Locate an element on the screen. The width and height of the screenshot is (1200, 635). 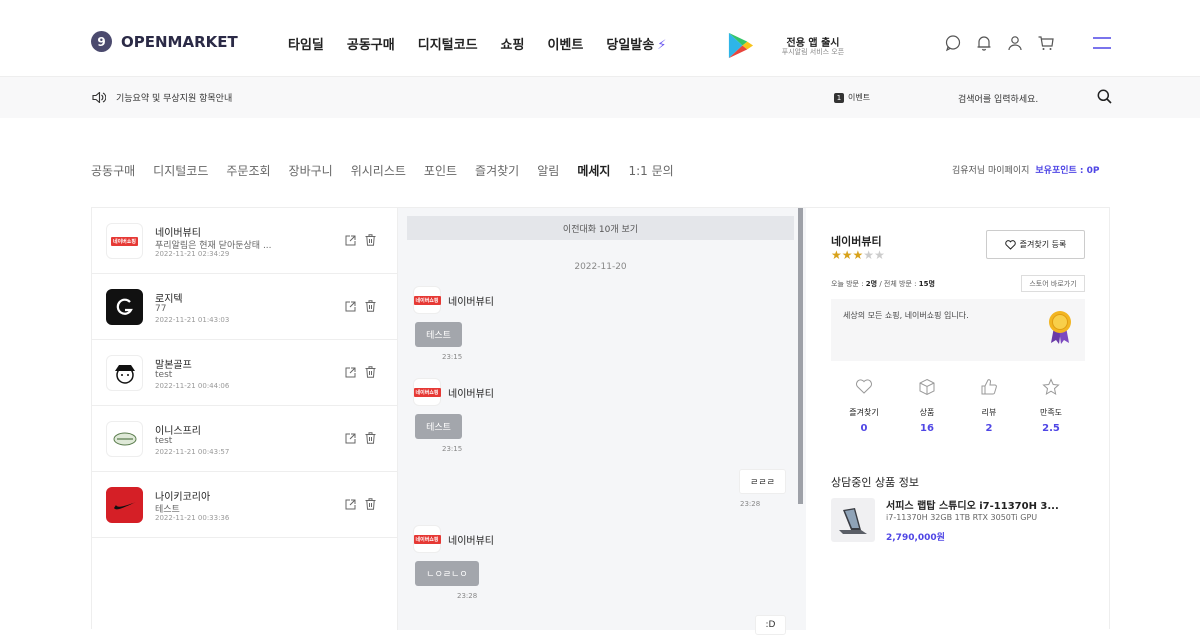
nav-digitalcode: 디지털코드 is located at coordinates (448, 43).